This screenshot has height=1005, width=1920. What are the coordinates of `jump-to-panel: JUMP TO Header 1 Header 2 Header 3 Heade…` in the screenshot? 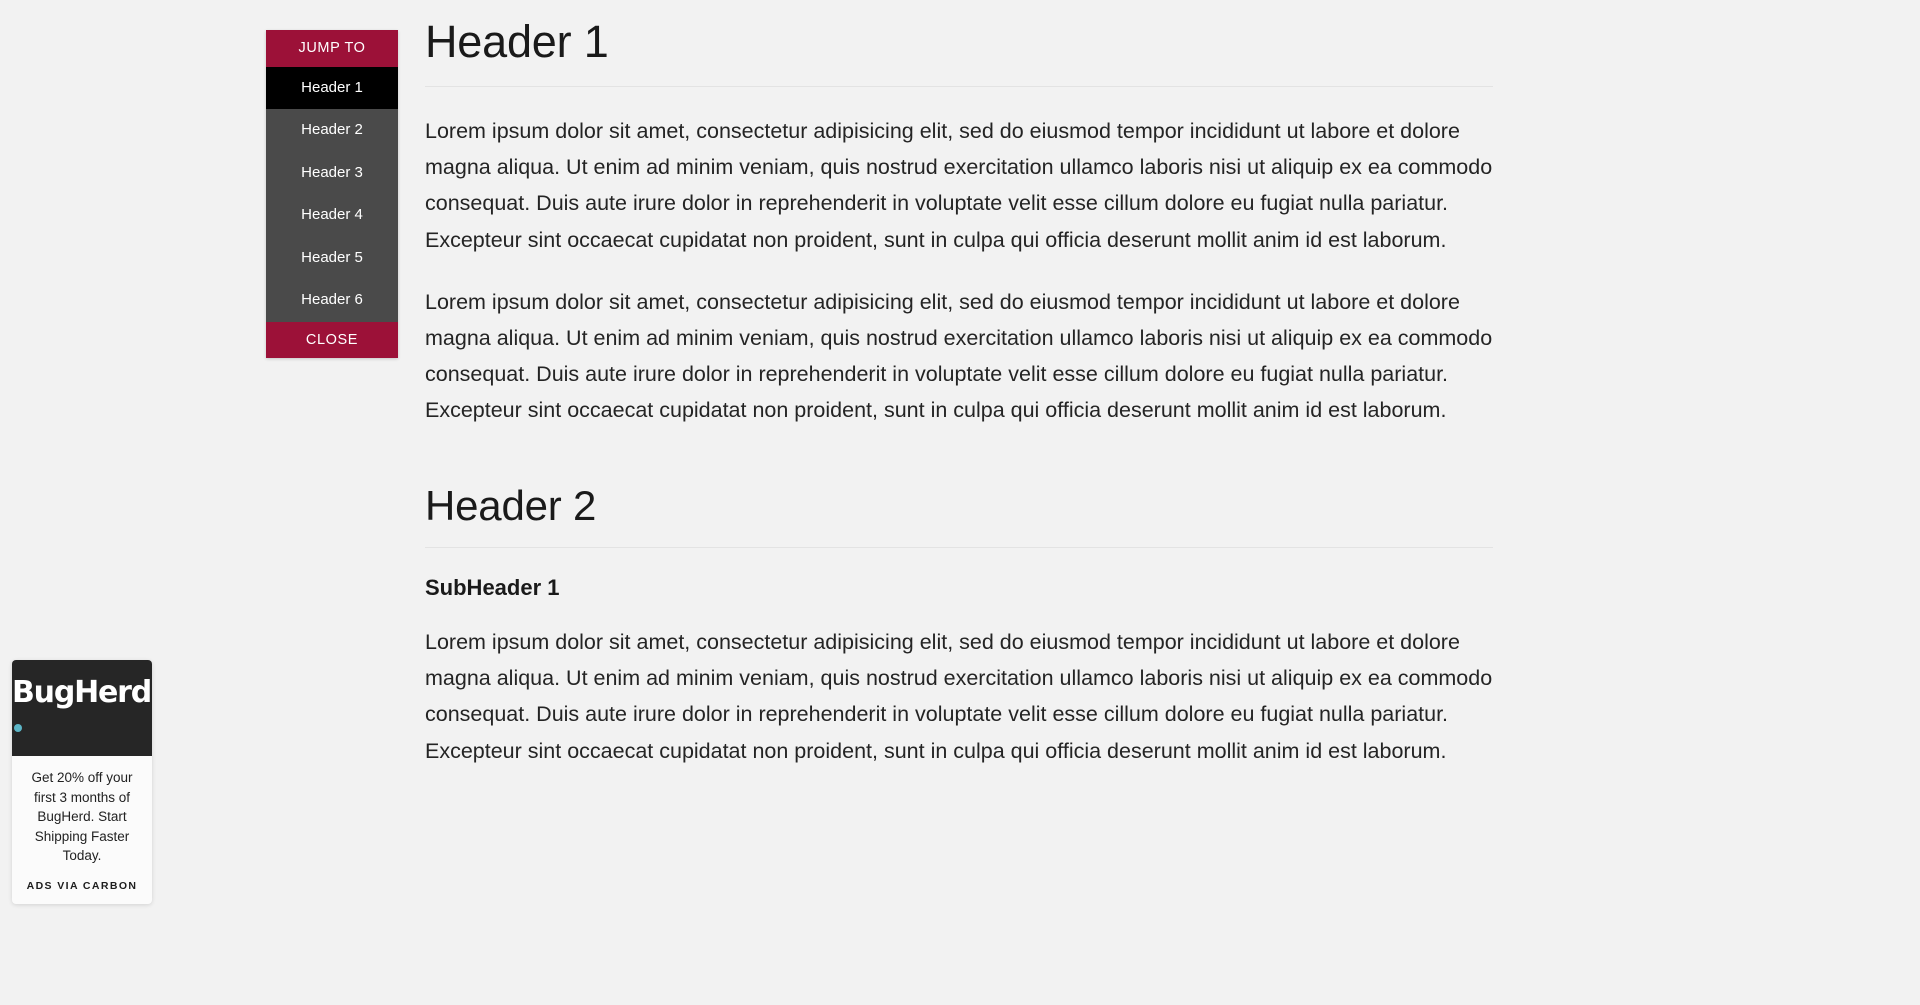 It's located at (332, 194).